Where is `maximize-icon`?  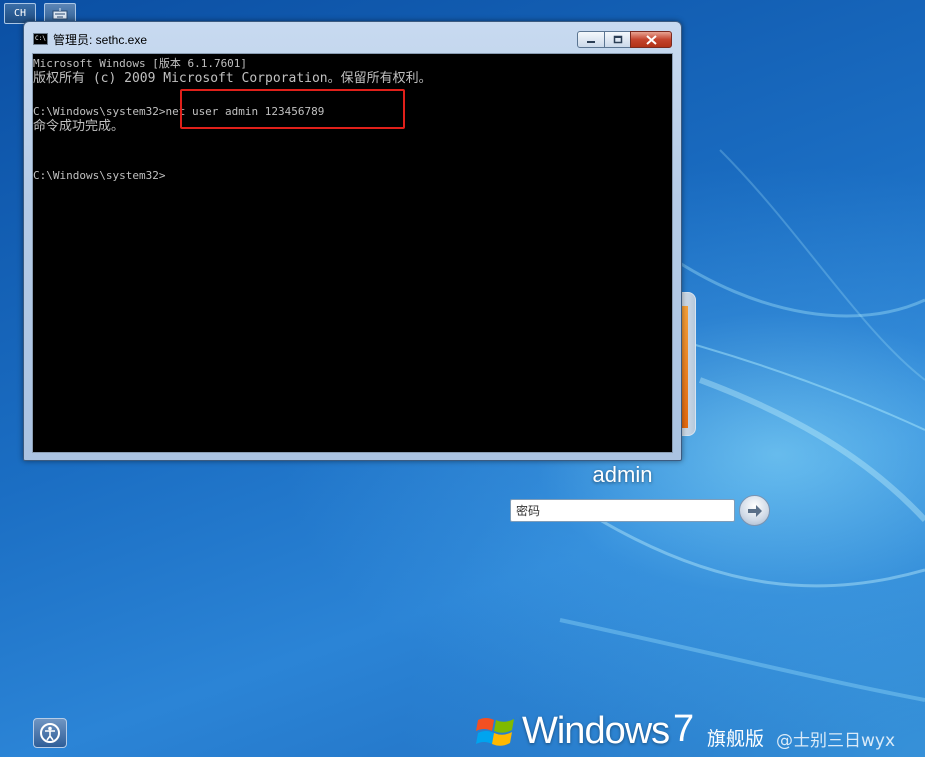 maximize-icon is located at coordinates (617, 39).